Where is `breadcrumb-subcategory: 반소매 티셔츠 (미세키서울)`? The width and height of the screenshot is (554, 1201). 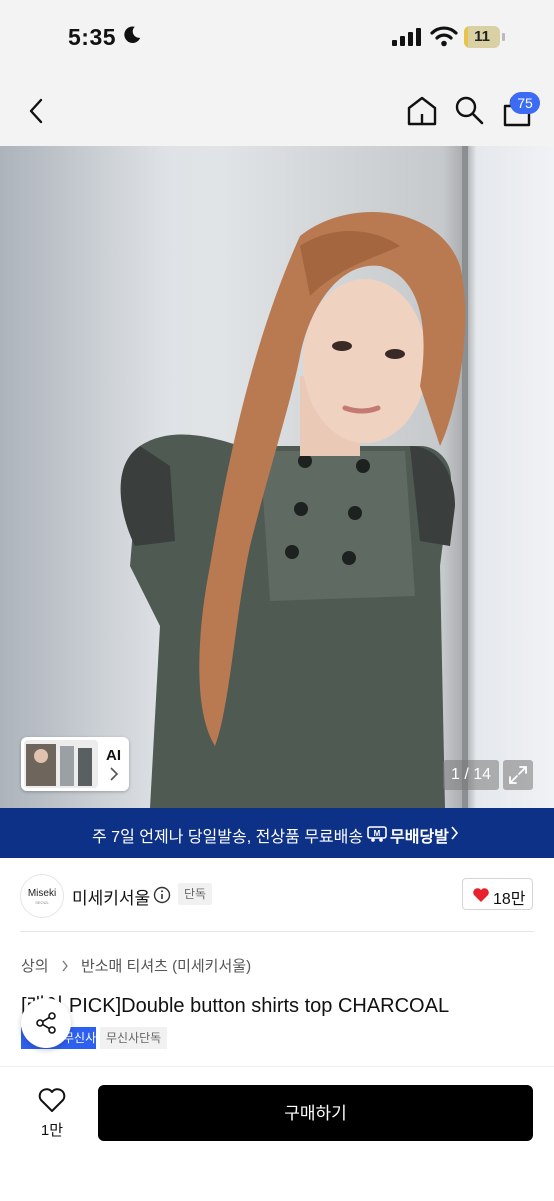 breadcrumb-subcategory: 반소매 티셔츠 (미세키서울) is located at coordinates (166, 966).